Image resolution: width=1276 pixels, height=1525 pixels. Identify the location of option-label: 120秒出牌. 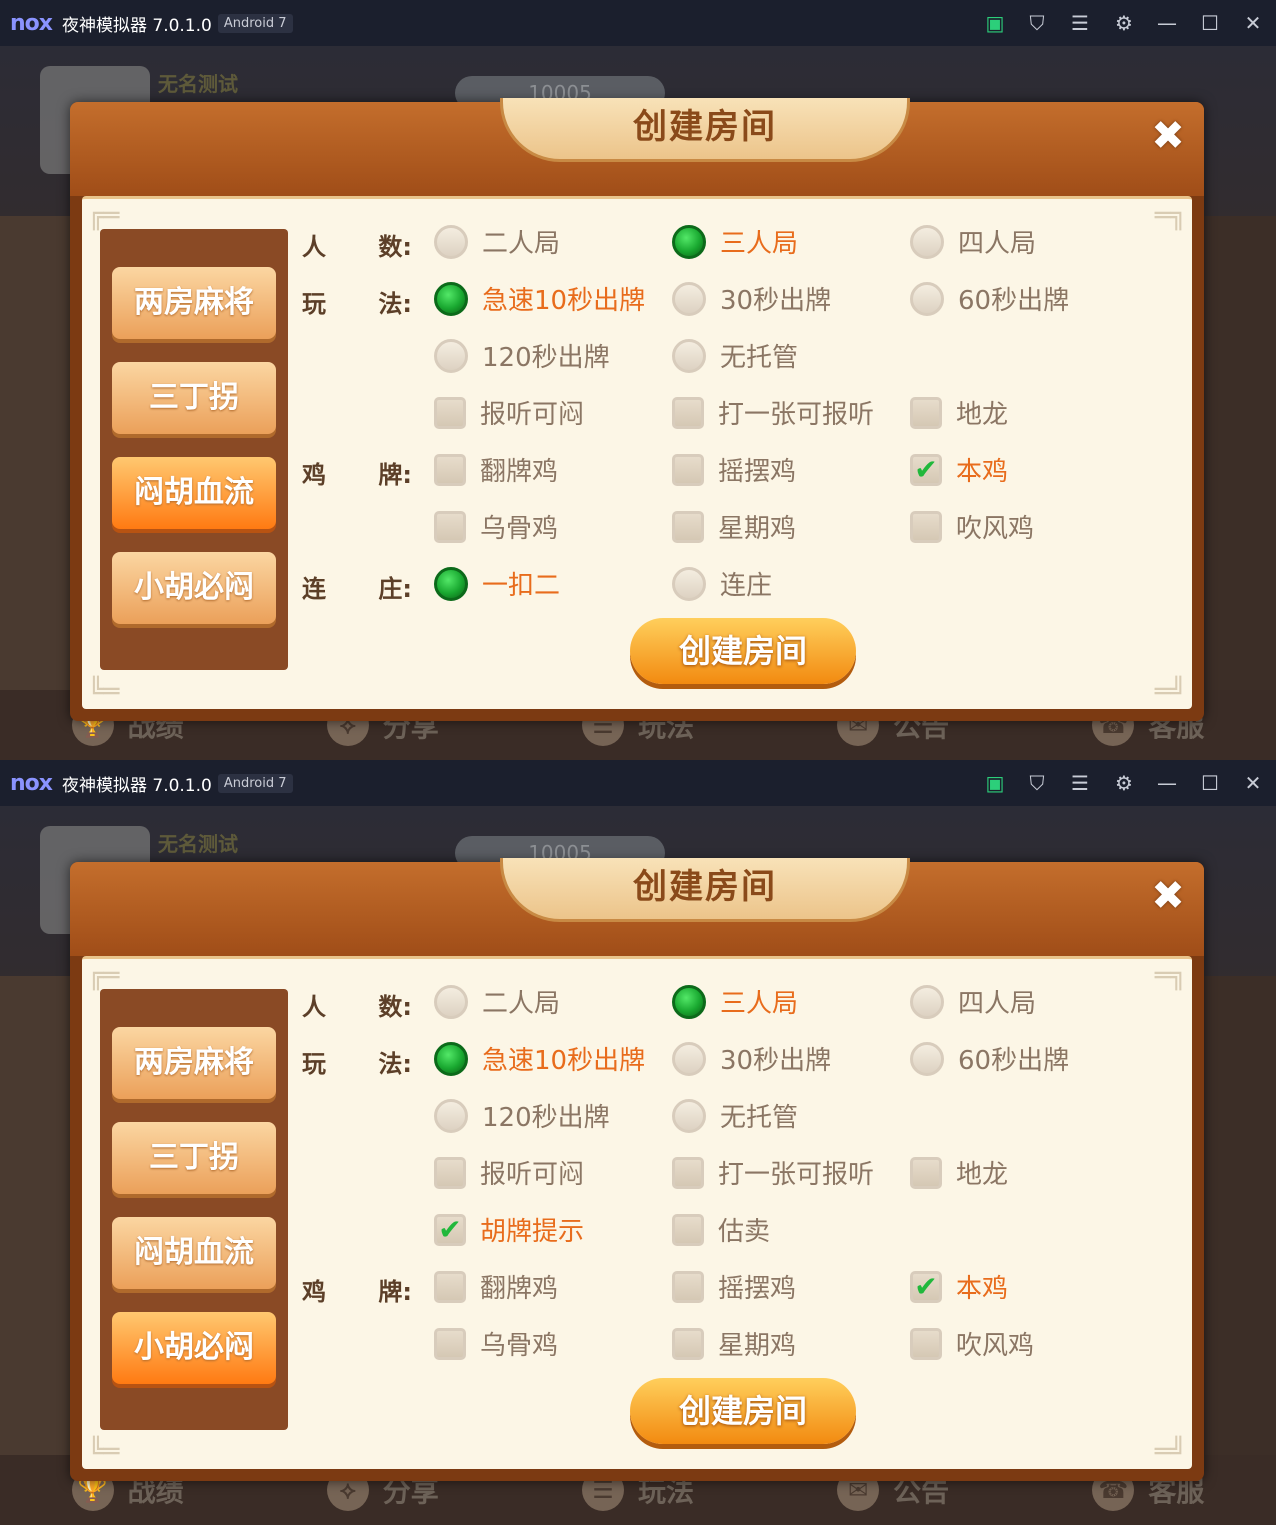
(546, 358).